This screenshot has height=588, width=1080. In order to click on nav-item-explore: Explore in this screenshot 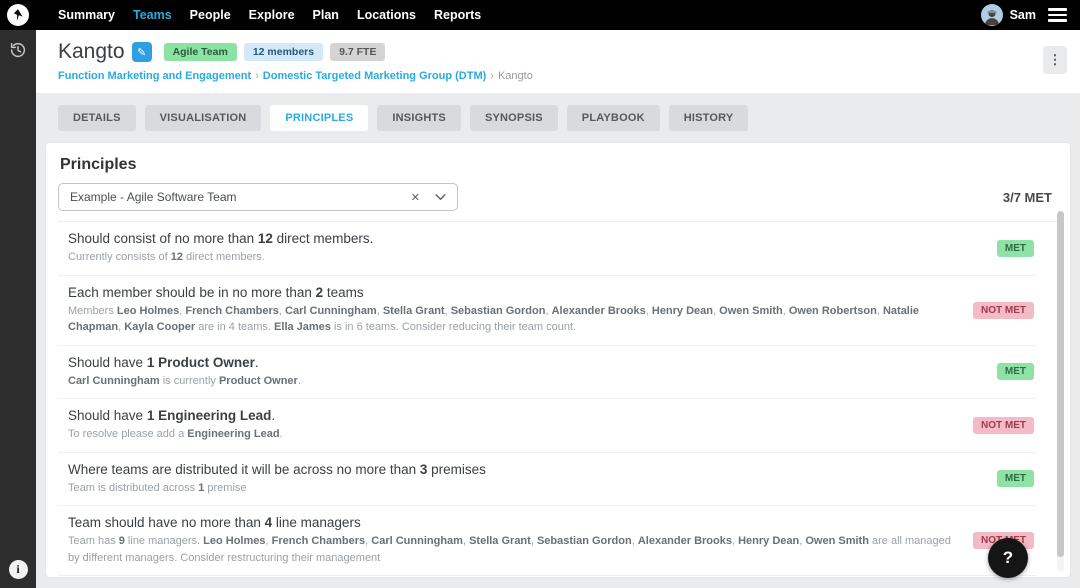, I will do `click(272, 15)`.